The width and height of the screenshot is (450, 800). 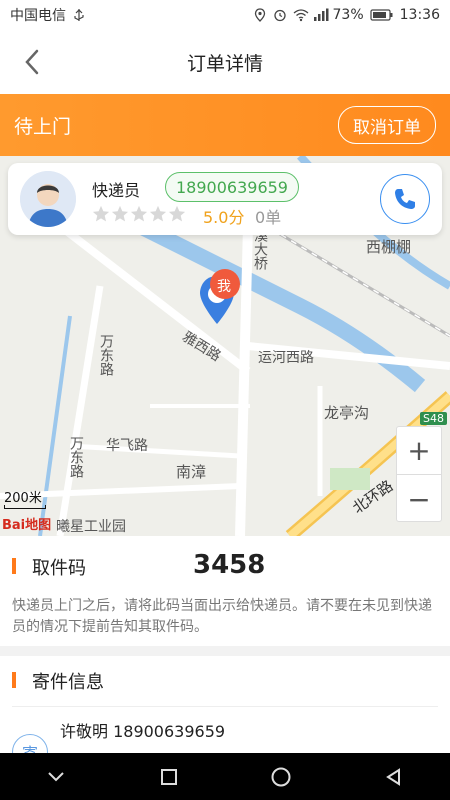 What do you see at coordinates (116, 190) in the screenshot?
I see `courier-role-label: 快递员` at bounding box center [116, 190].